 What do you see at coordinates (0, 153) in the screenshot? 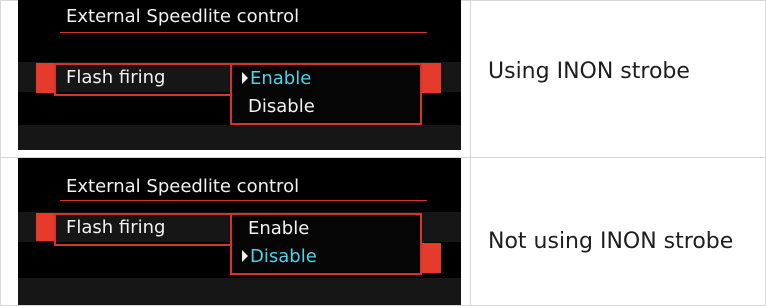
I see `table-border-left` at bounding box center [0, 153].